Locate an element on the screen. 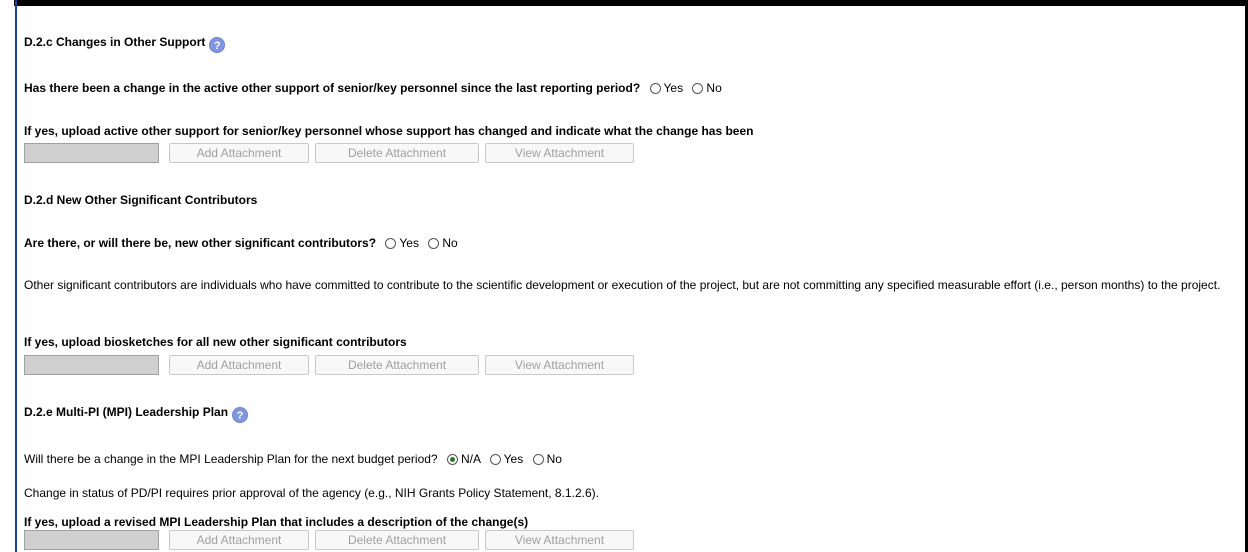 The height and width of the screenshot is (552, 1248). d2d-view-attachment-button: View Attachment is located at coordinates (559, 365).